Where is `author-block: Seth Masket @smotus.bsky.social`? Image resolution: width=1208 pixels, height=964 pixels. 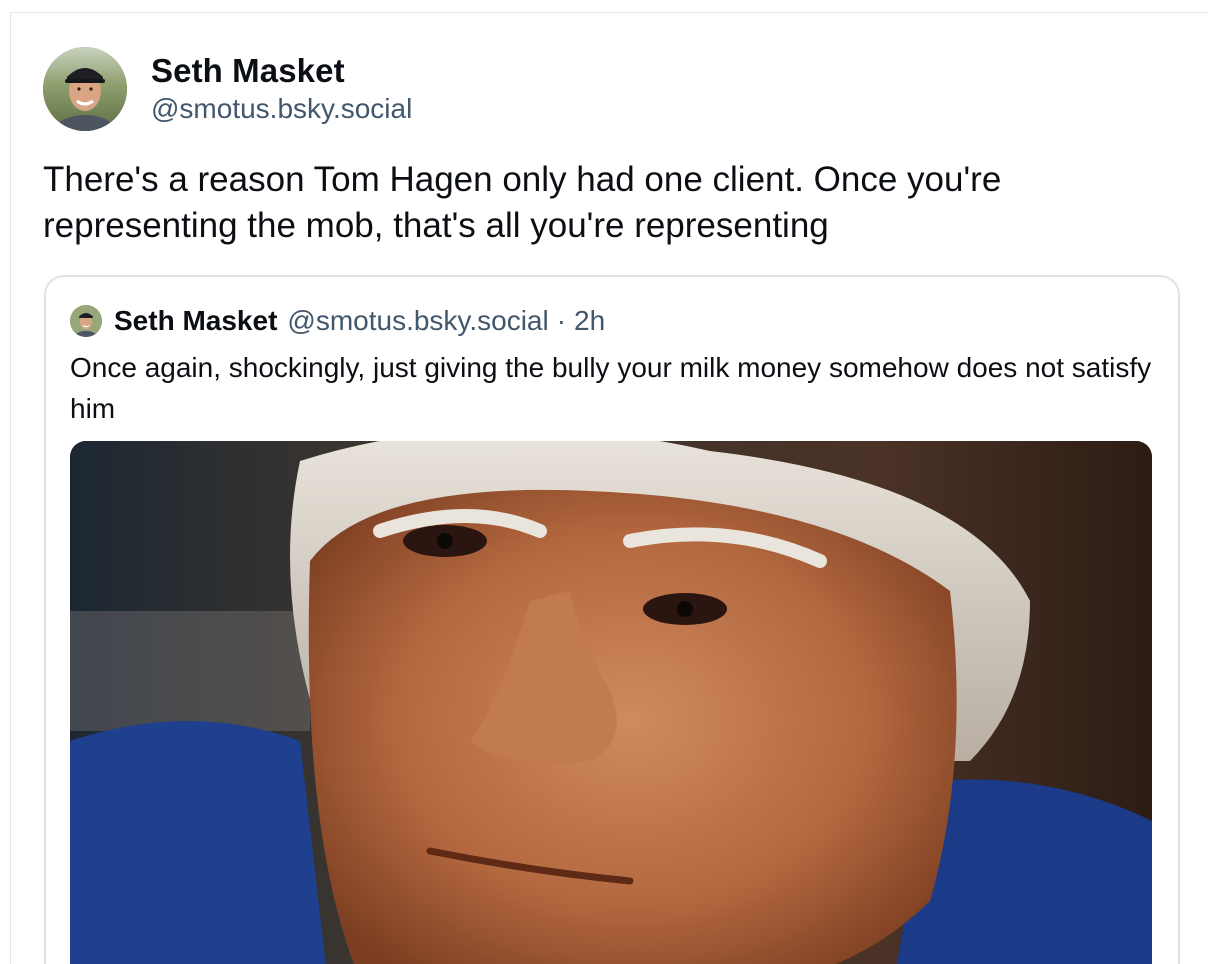
author-block: Seth Masket @smotus.bsky.social is located at coordinates (281, 89).